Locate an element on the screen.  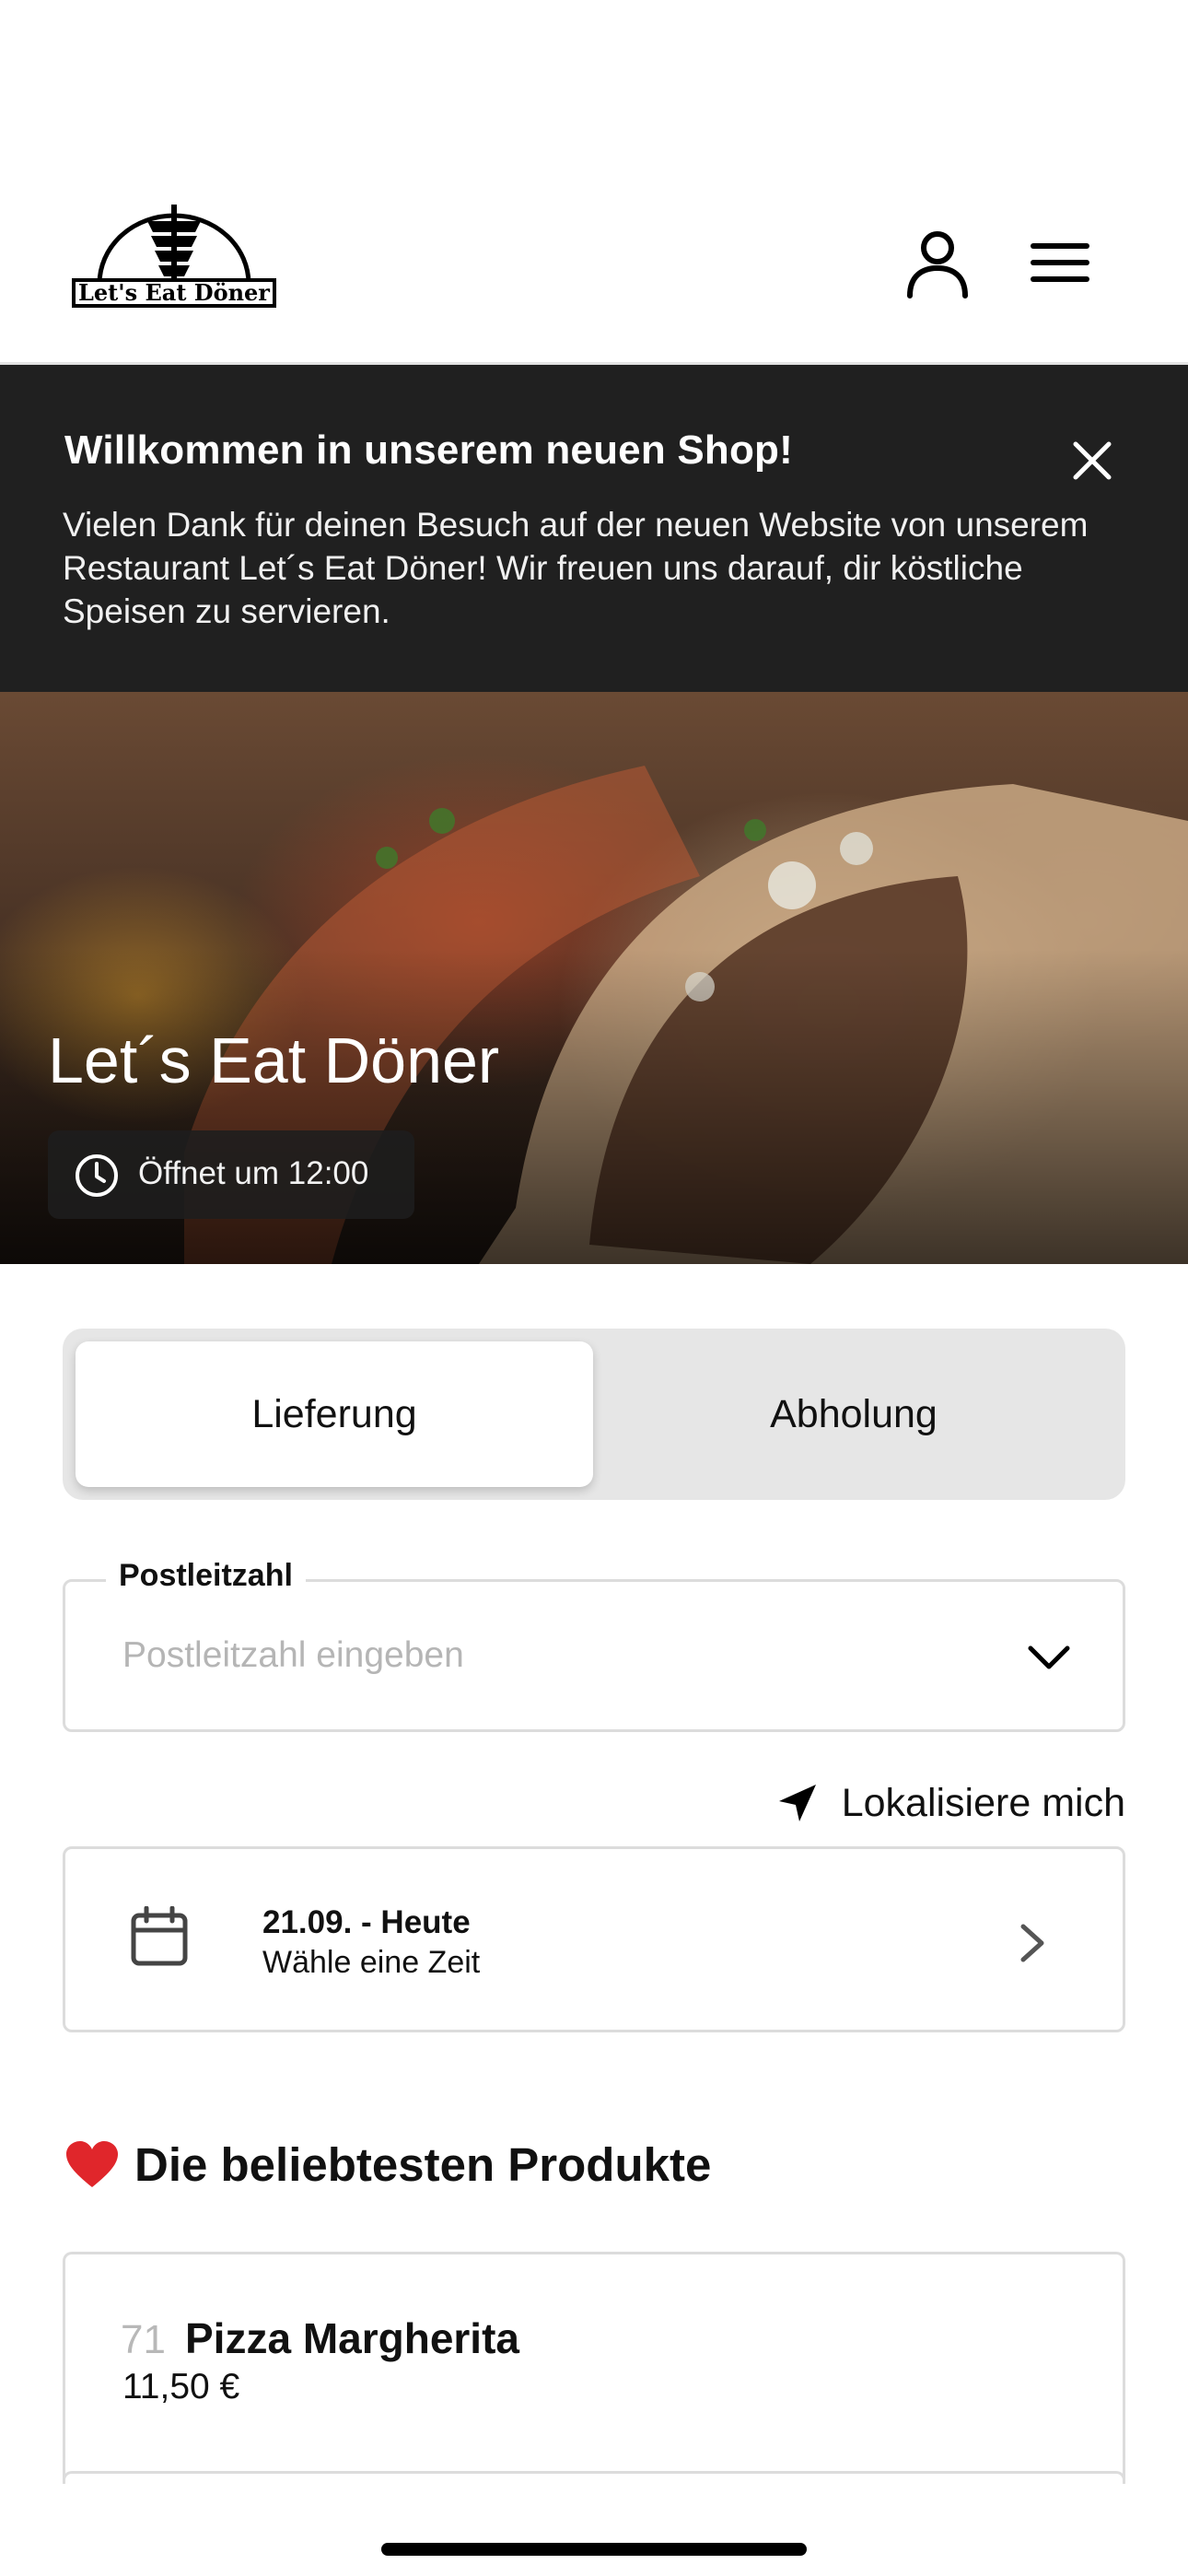
product-card: 71 Pizza Margherita 11,50 € is located at coordinates (594, 2367).